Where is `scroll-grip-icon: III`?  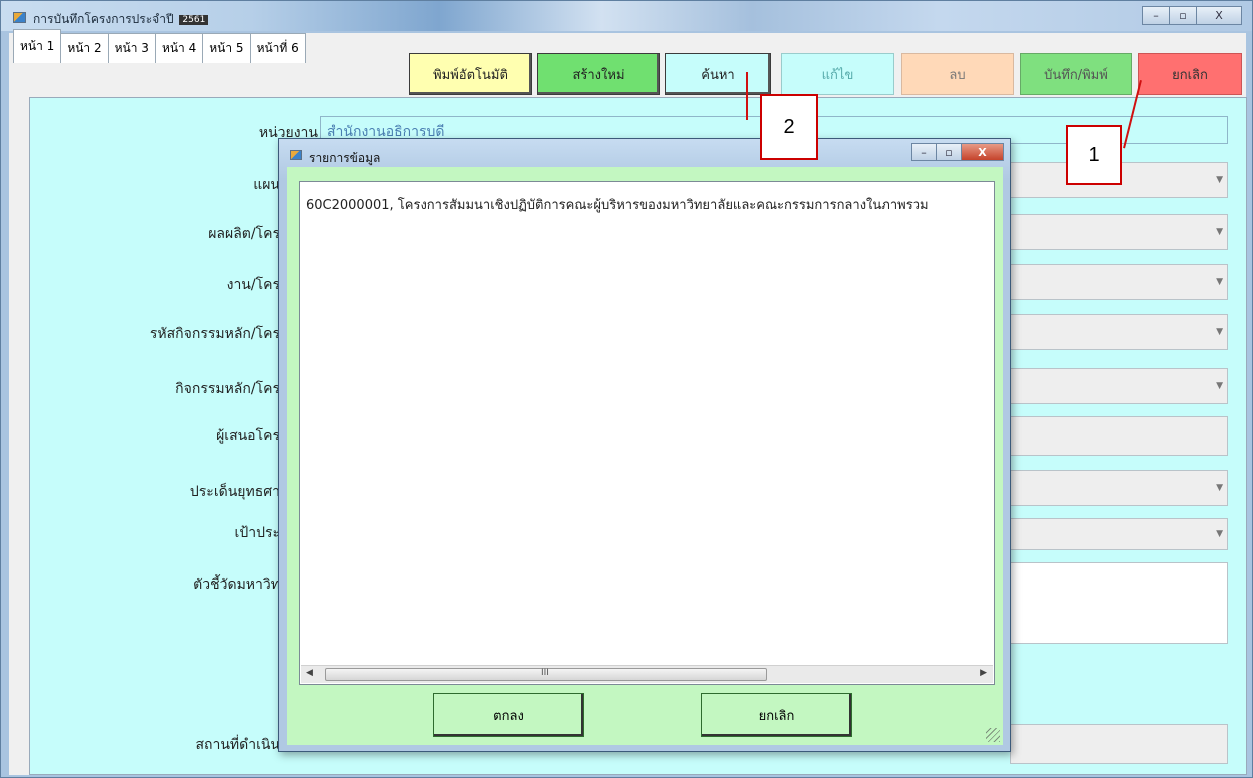 scroll-grip-icon: III is located at coordinates (545, 673).